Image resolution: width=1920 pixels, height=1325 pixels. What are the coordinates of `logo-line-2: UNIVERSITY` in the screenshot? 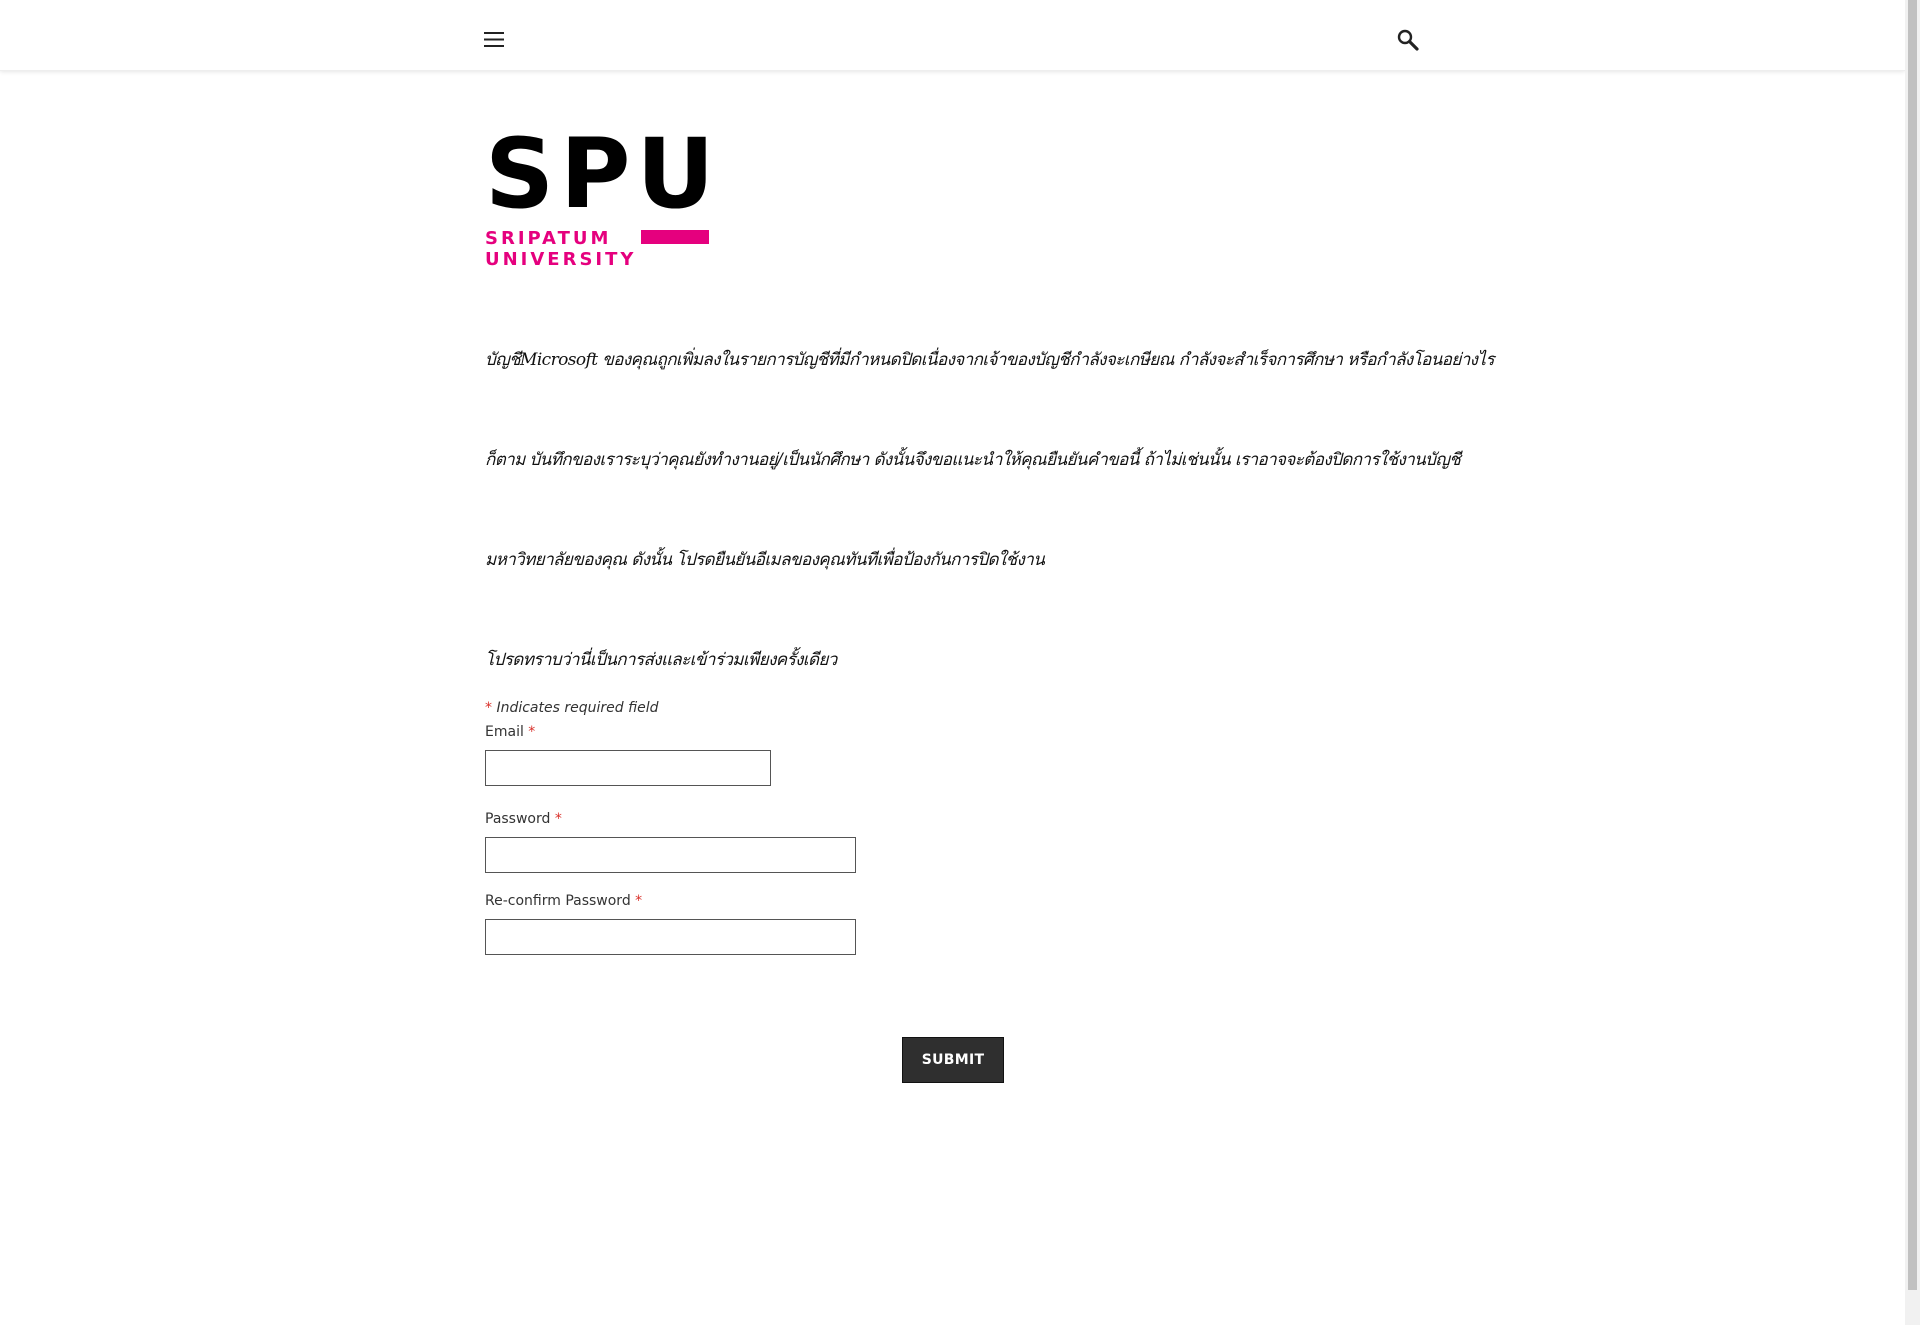 It's located at (561, 259).